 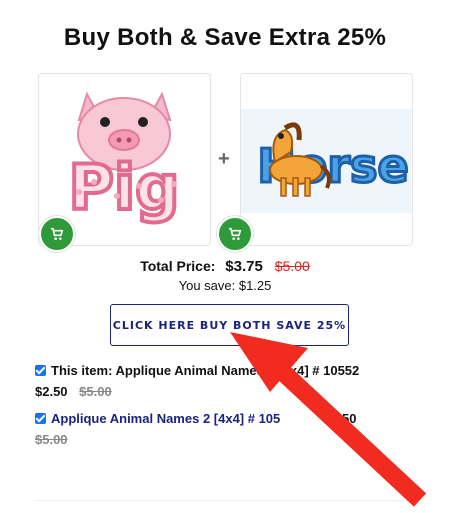 I want to click on product-image-horse: Horse, so click(x=326, y=159).